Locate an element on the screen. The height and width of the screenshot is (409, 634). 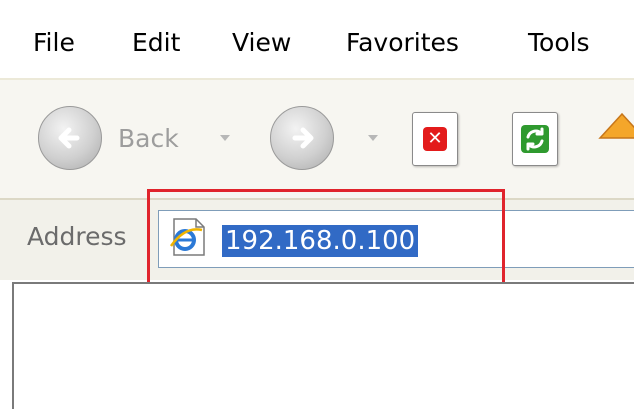
menu-file: File is located at coordinates (54, 43).